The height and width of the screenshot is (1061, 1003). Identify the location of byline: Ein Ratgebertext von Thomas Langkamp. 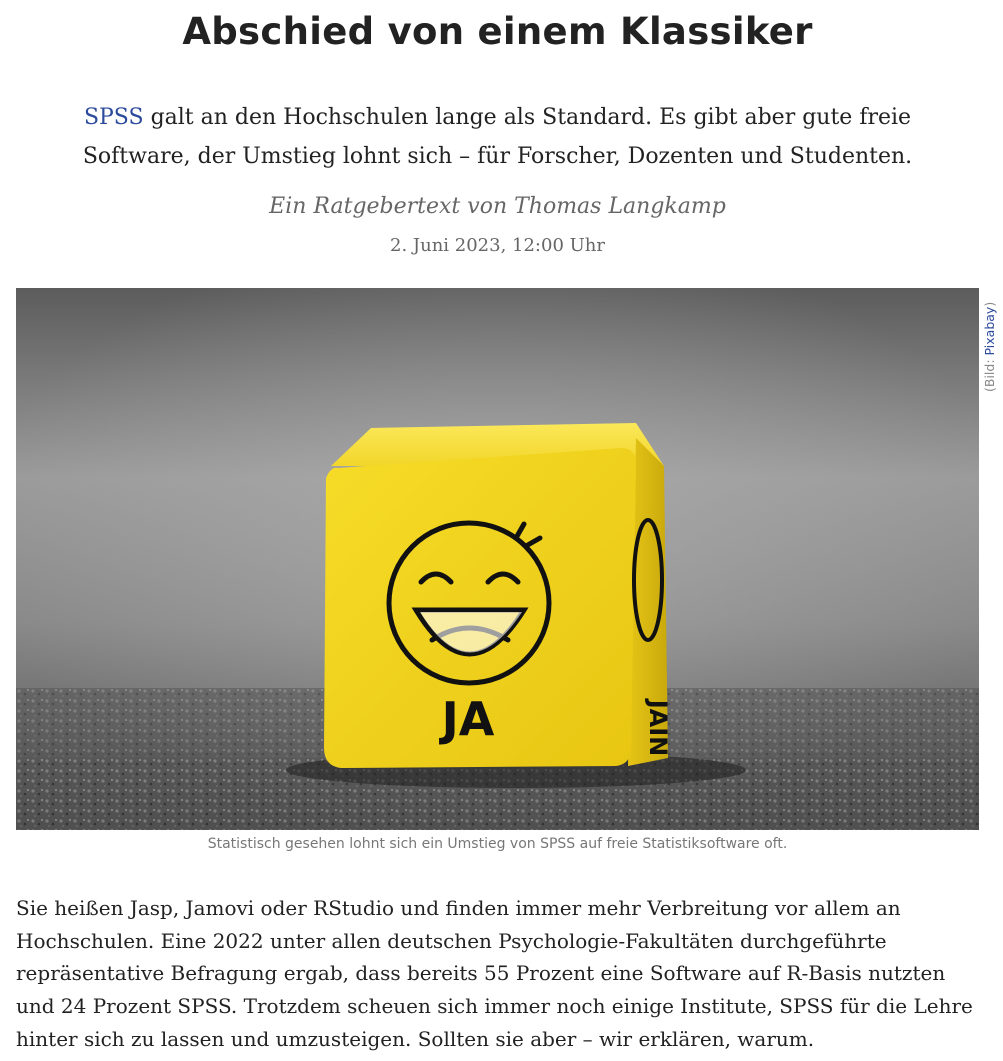
(497, 206).